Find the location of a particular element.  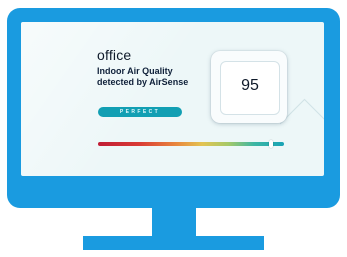

scale-level-marker is located at coordinates (270, 144).